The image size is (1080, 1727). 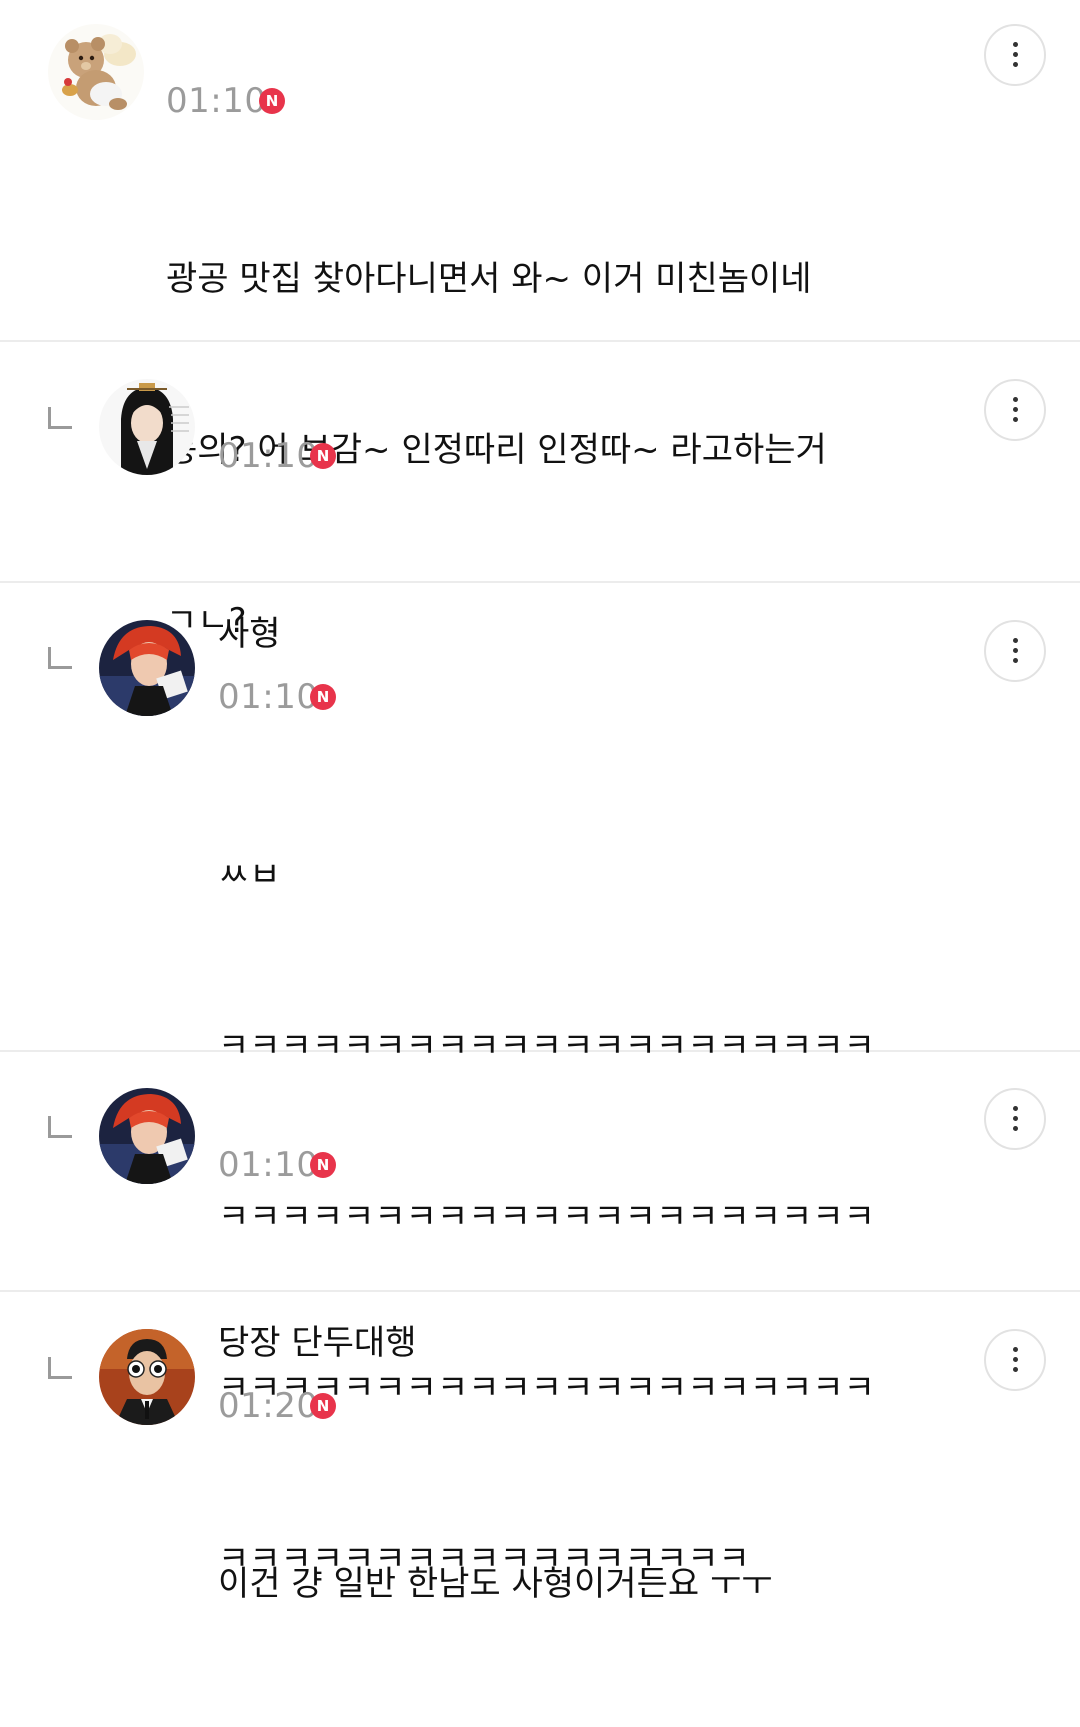 I want to click on sunglasses-man-avatar, so click(x=147, y=1377).